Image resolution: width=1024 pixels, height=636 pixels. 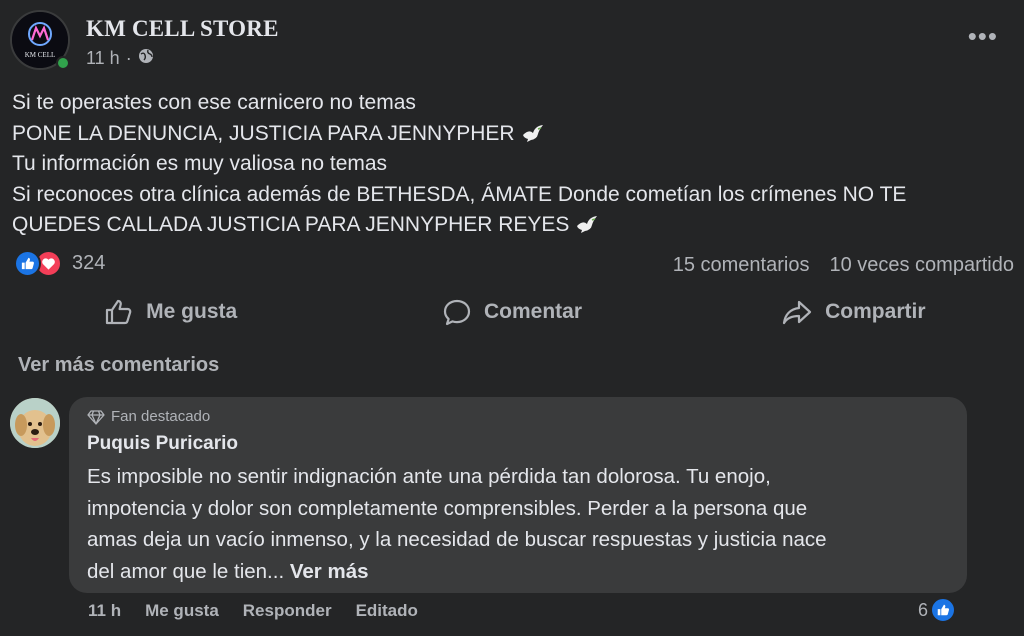 What do you see at coordinates (103, 58) in the screenshot?
I see `post-time: 11 h` at bounding box center [103, 58].